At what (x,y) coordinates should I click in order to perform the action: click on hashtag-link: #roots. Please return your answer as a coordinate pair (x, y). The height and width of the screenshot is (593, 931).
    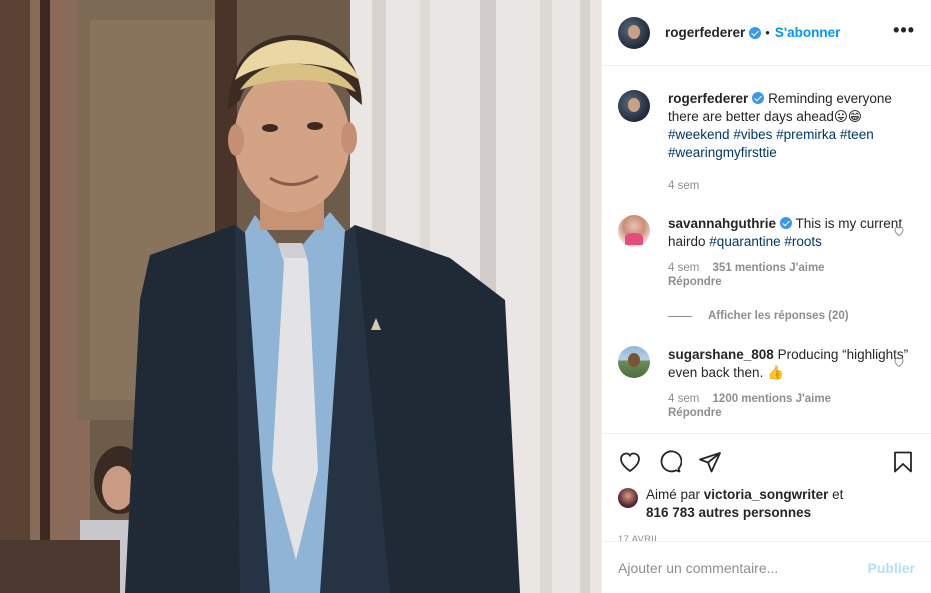
    Looking at the image, I should click on (803, 241).